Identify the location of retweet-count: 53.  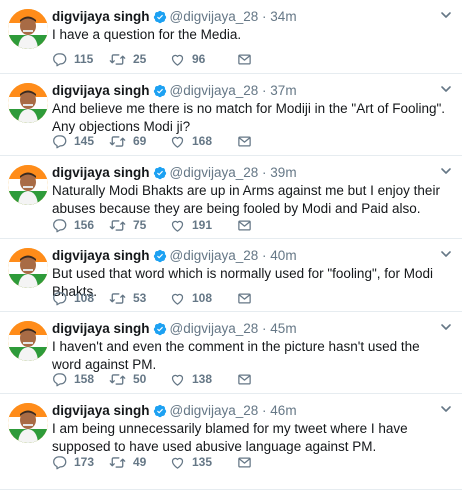
(140, 298).